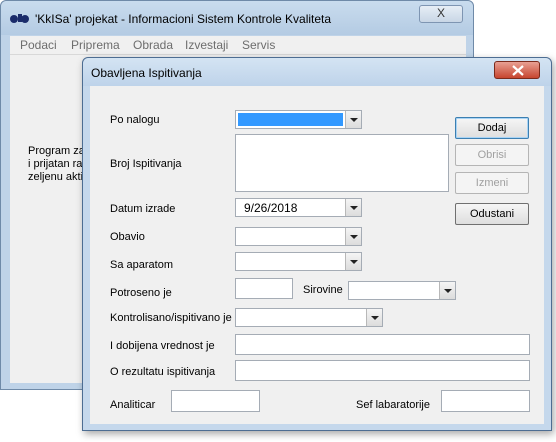 The image size is (556, 442). Describe the element at coordinates (58, 164) in the screenshot. I see `main-welcome-text: Program za i prijatan rad zeljenu akti` at that location.